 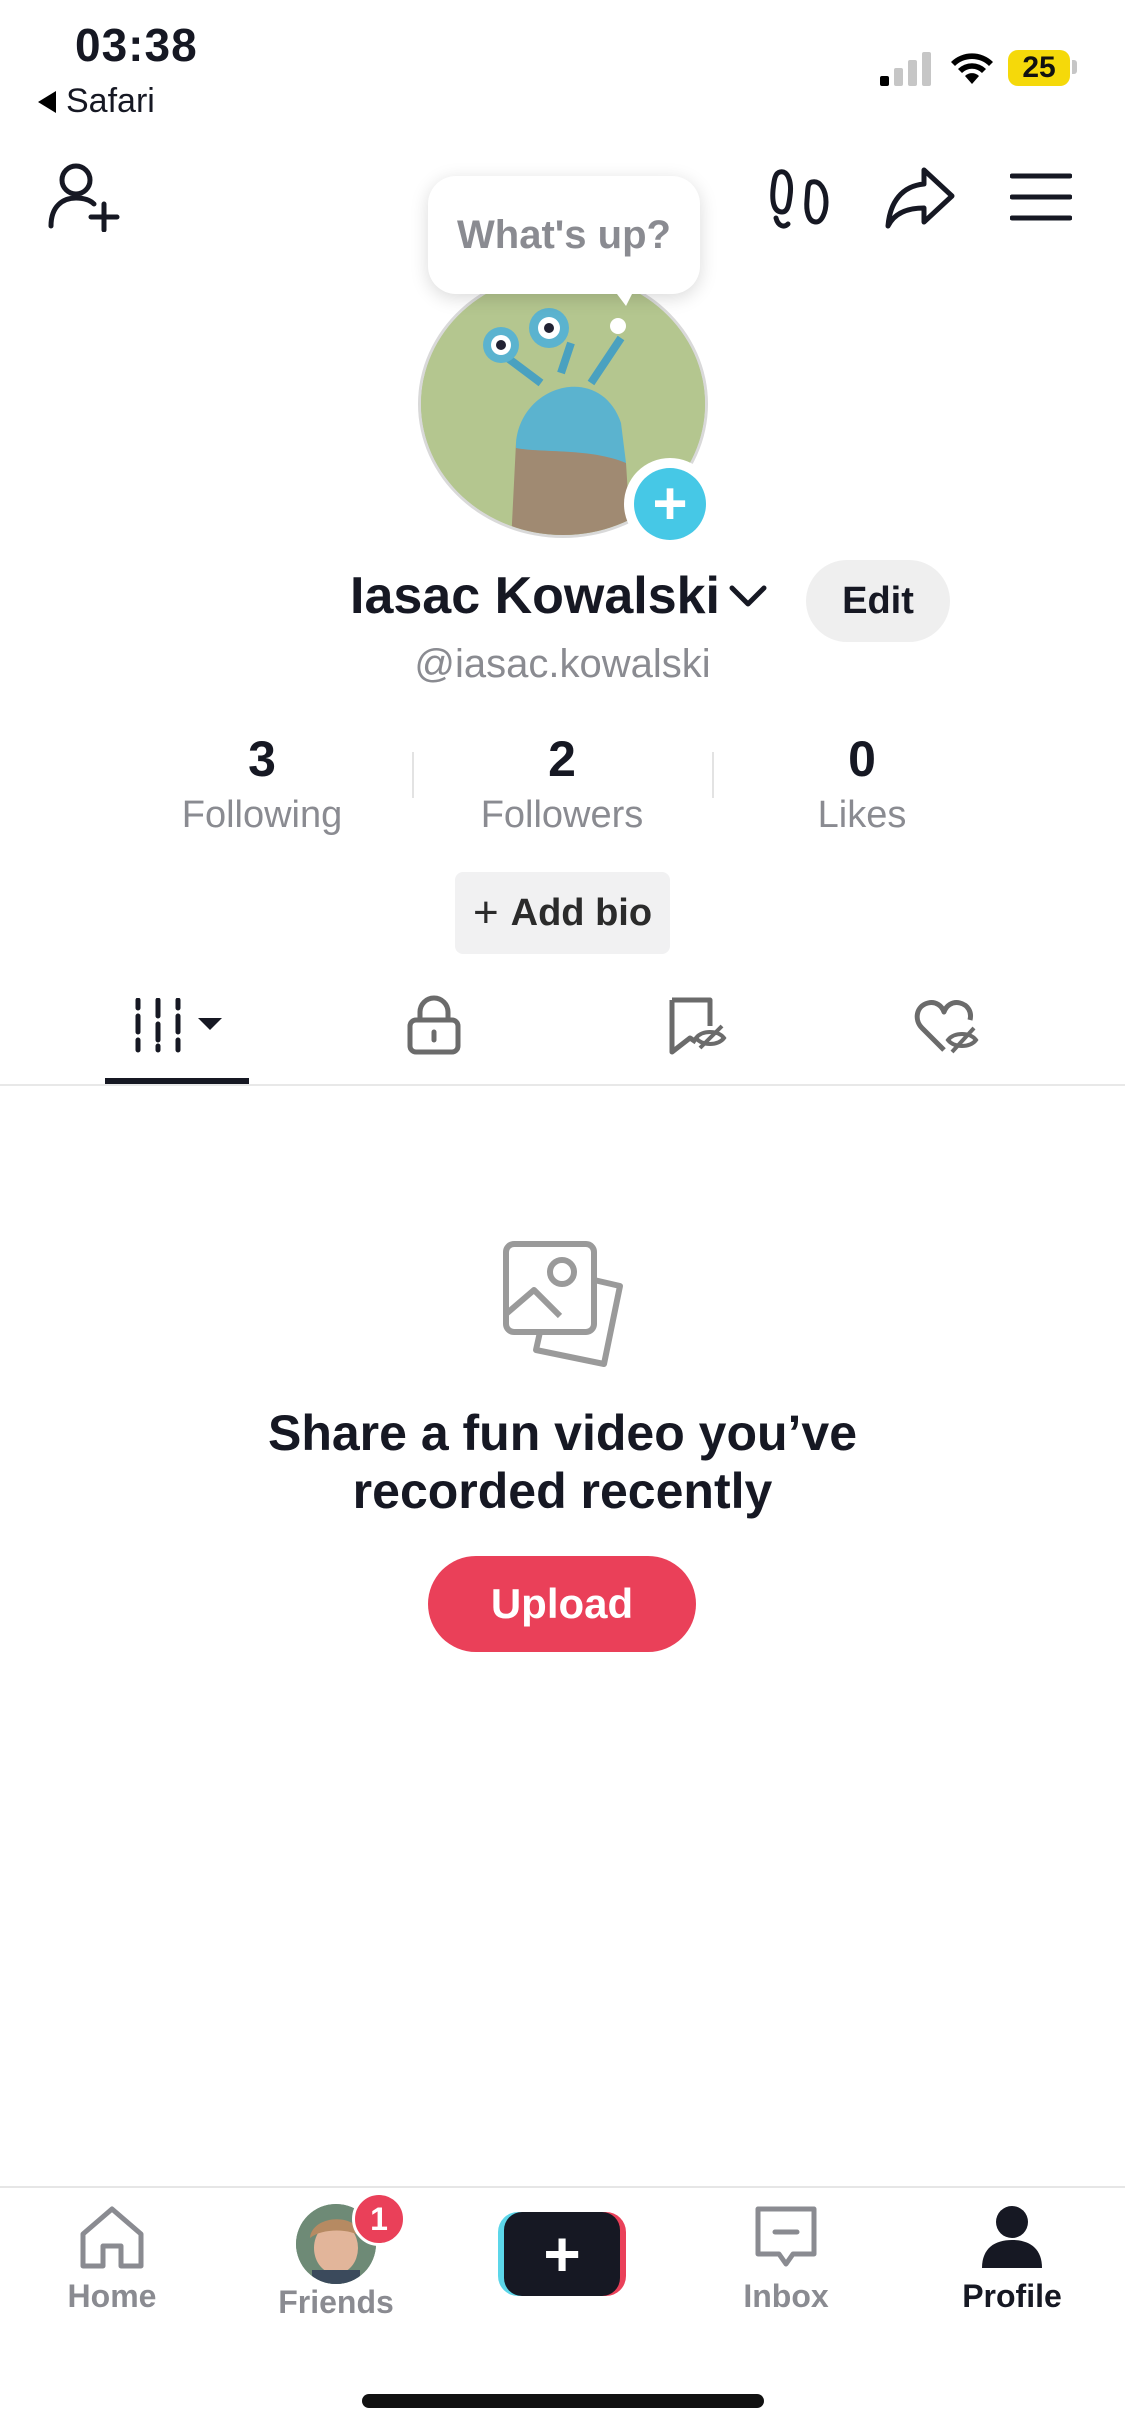 What do you see at coordinates (47, 101) in the screenshot?
I see `back-arrow-icon` at bounding box center [47, 101].